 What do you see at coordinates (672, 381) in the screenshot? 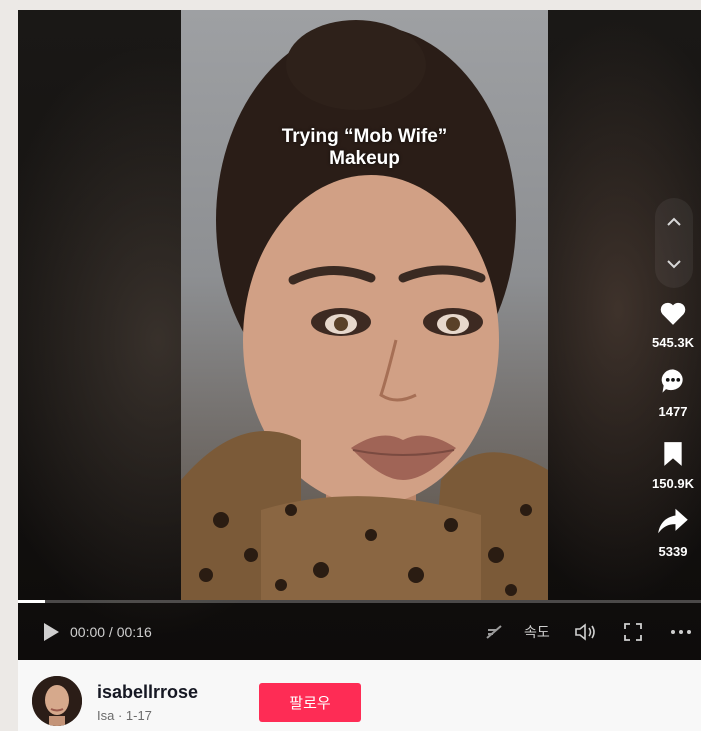
I see `comment-bubble-icon` at bounding box center [672, 381].